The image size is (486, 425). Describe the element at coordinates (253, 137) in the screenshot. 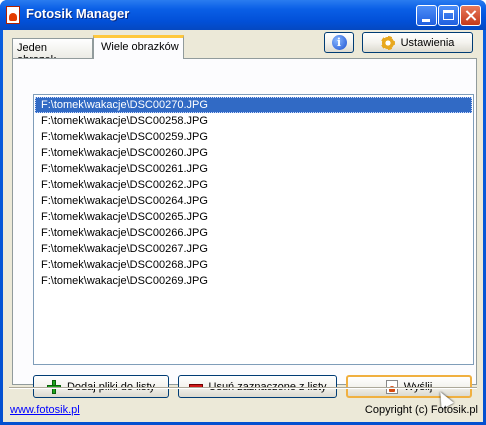

I see `list-item: F:\tomek\wakacje\DSC00259.JPG` at that location.